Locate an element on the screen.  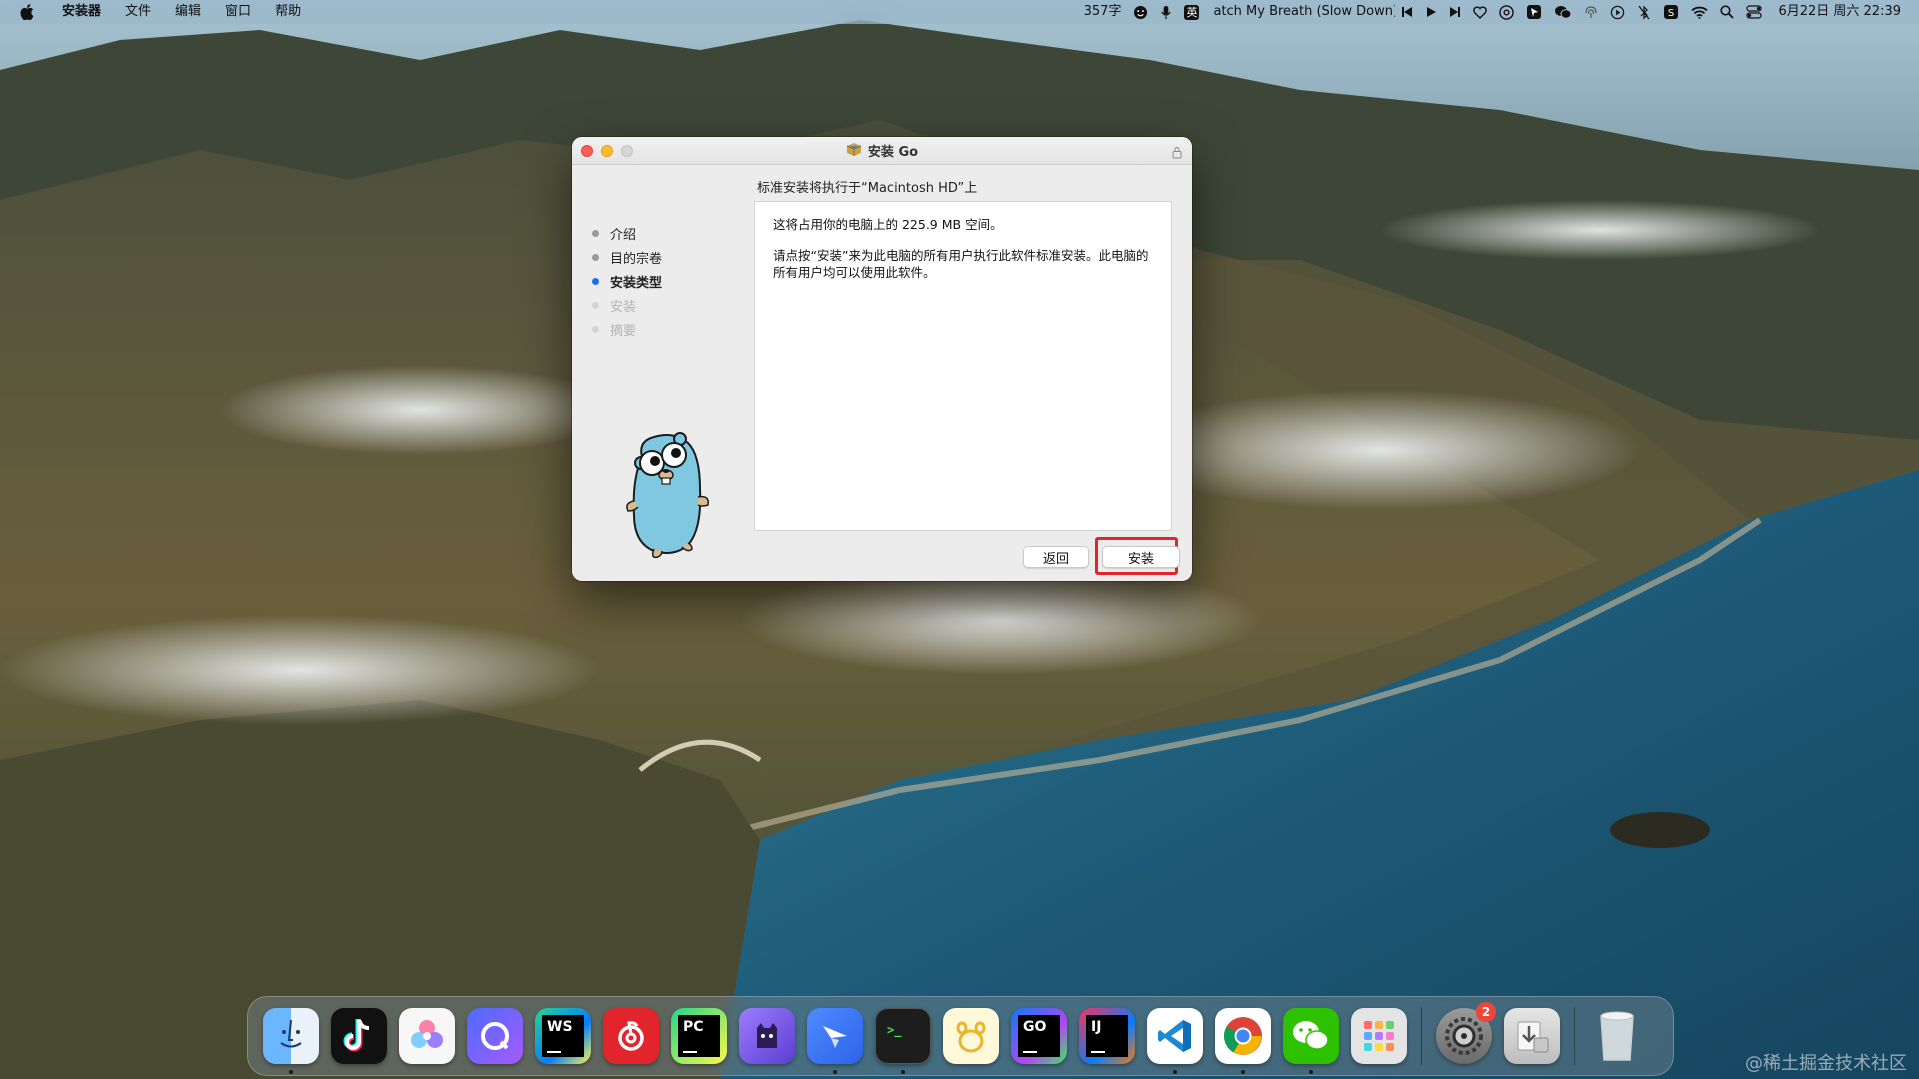
dock: WS PC >_ GO IJ 2 is located at coordinates (960, 1036).